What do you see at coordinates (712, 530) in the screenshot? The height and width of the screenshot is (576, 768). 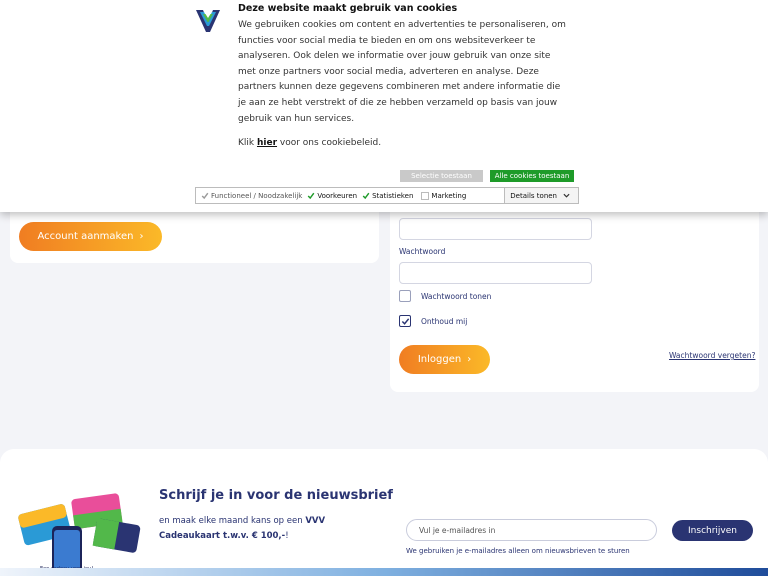 I see `subscribe-button: Inschrijven` at bounding box center [712, 530].